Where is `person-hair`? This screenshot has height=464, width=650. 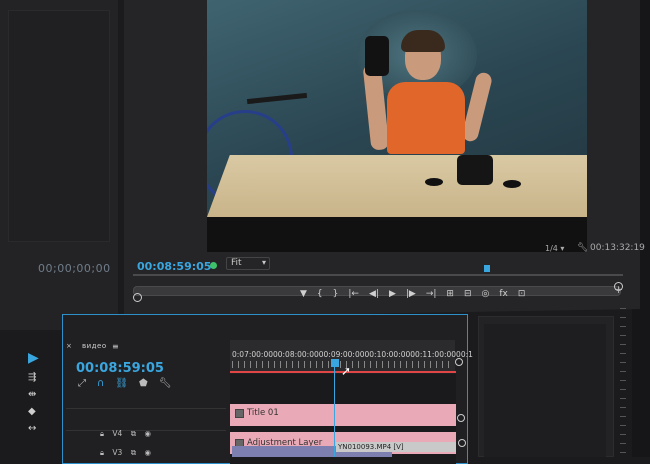 person-hair is located at coordinates (423, 41).